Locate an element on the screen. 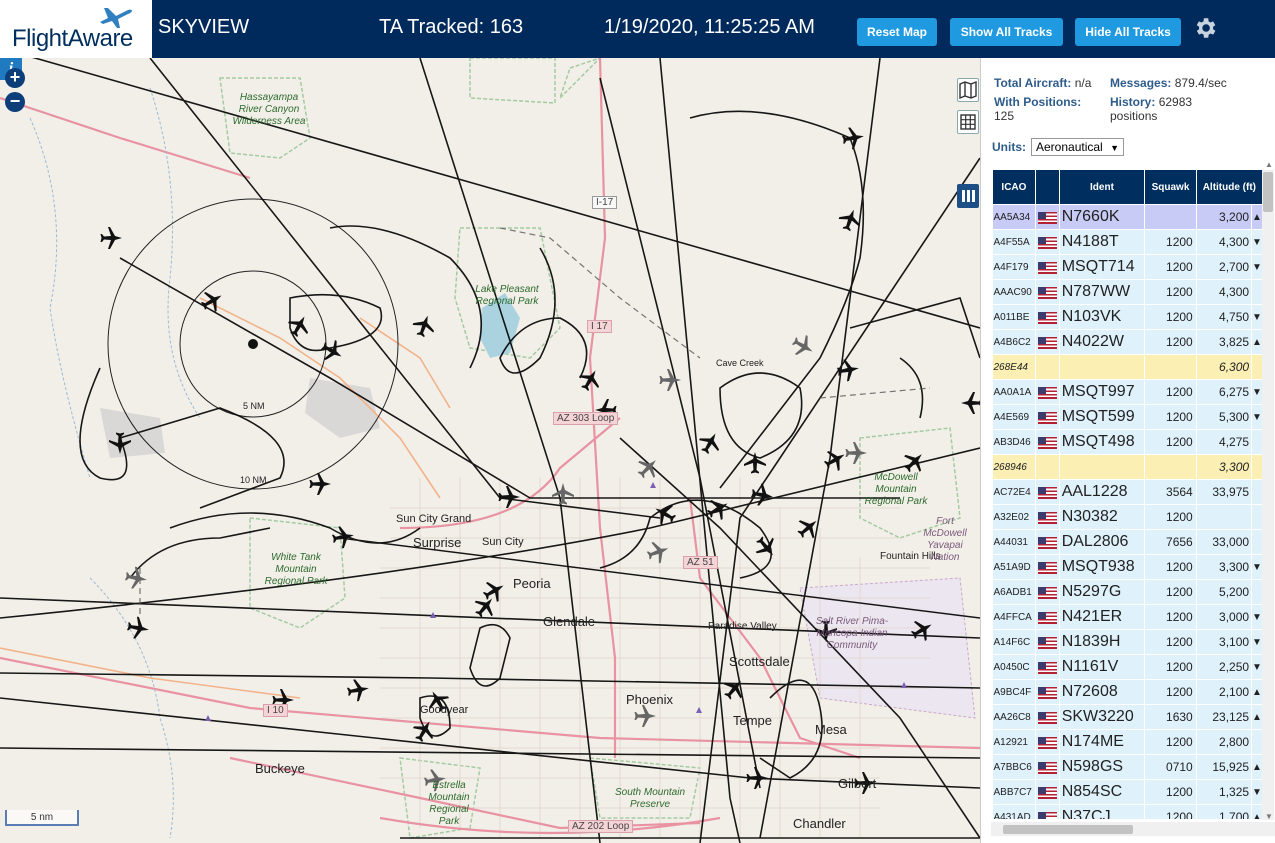 This screenshot has height=843, width=1275. park-mcdowell: McDowell Mountain Regional Park is located at coordinates (896, 489).